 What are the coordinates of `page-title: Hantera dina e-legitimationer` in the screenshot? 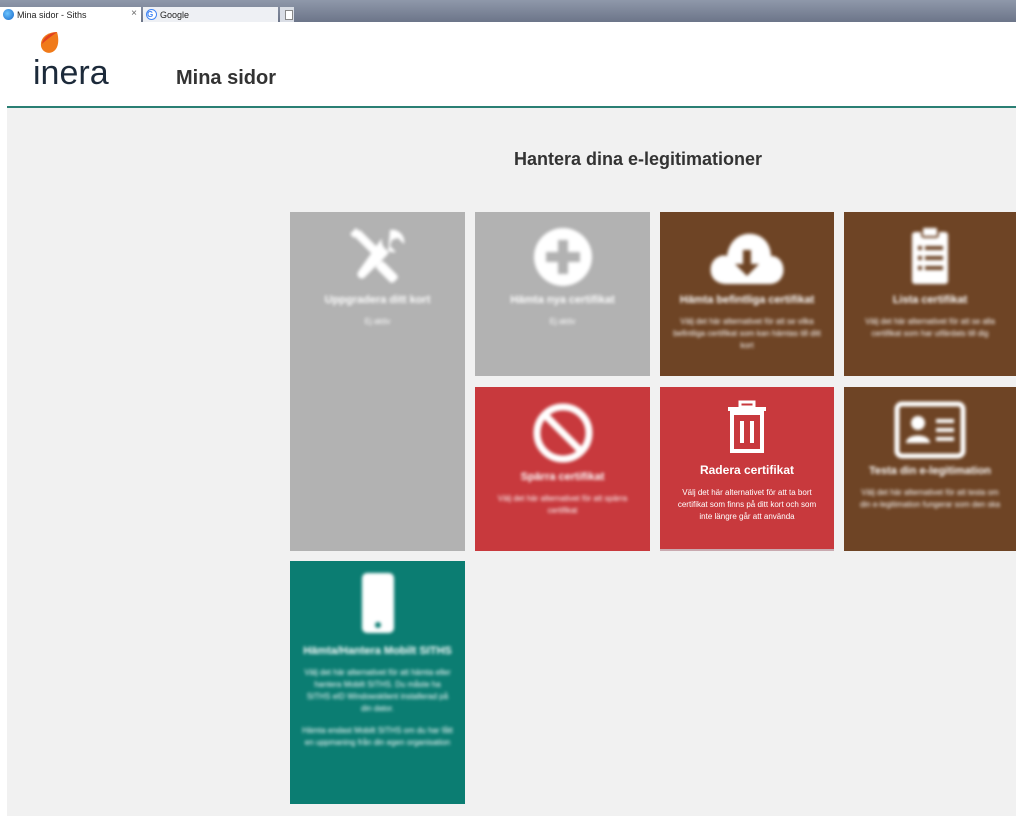 It's located at (638, 159).